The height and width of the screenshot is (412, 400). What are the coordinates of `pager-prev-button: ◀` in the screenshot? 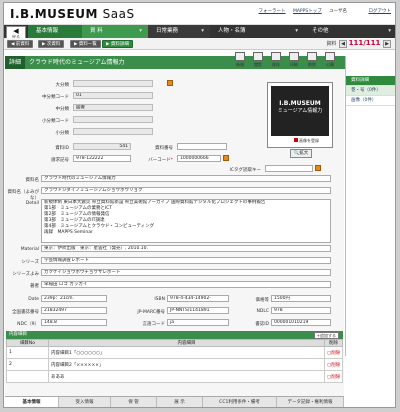 It's located at (343, 44).